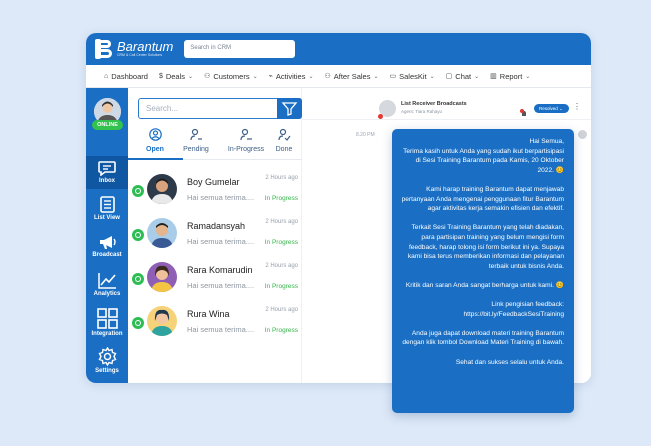 The width and height of the screenshot is (651, 446). I want to click on brand: Barantum CRM & Call Center Solutions, so click(145, 49).